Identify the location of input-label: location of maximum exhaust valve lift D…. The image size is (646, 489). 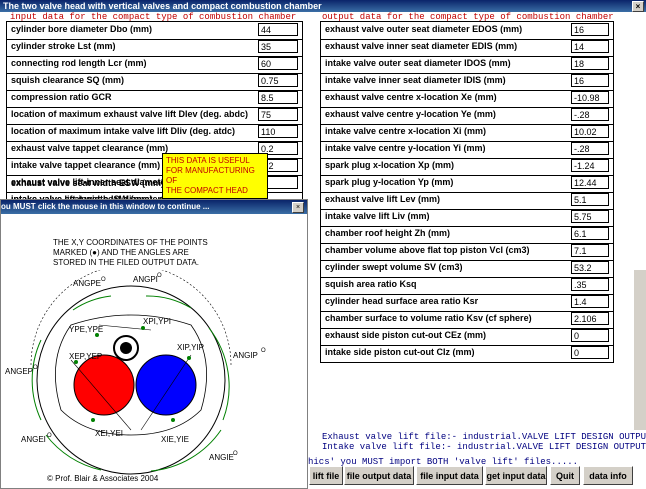
(130, 114).